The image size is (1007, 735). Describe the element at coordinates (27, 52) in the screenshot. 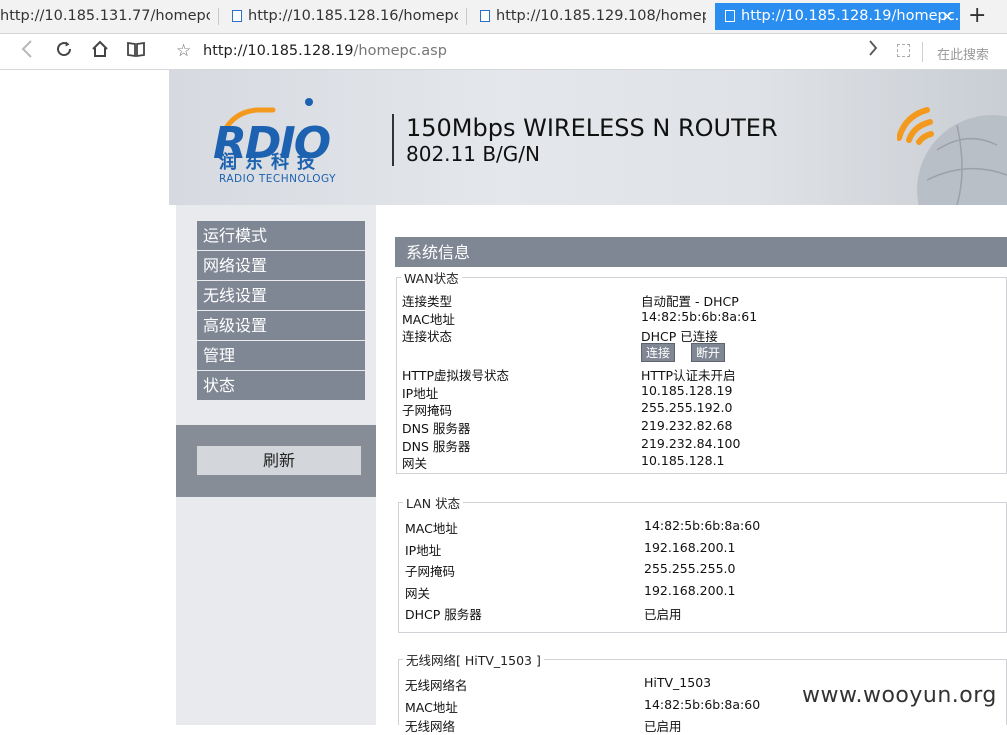

I see `back-icon` at that location.